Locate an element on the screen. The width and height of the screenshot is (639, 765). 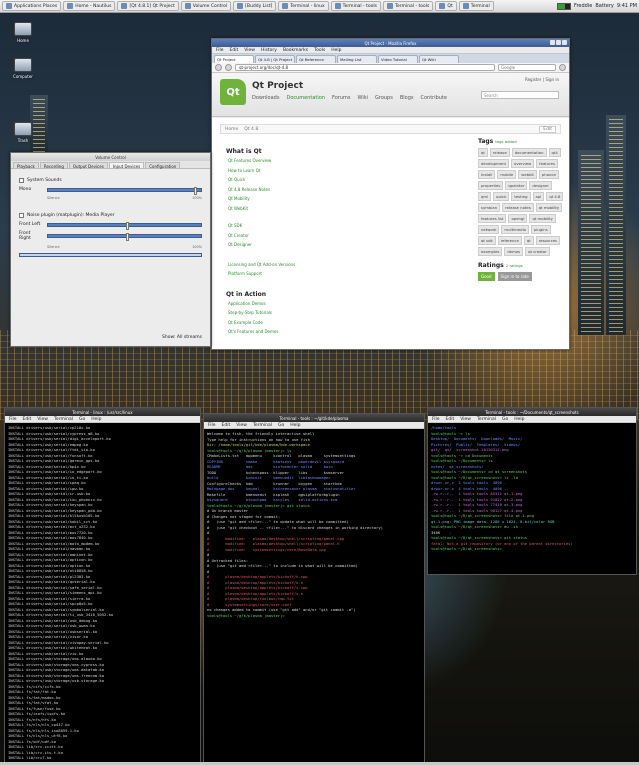
system-sounds-checkbox is located at coordinates (21, 180).